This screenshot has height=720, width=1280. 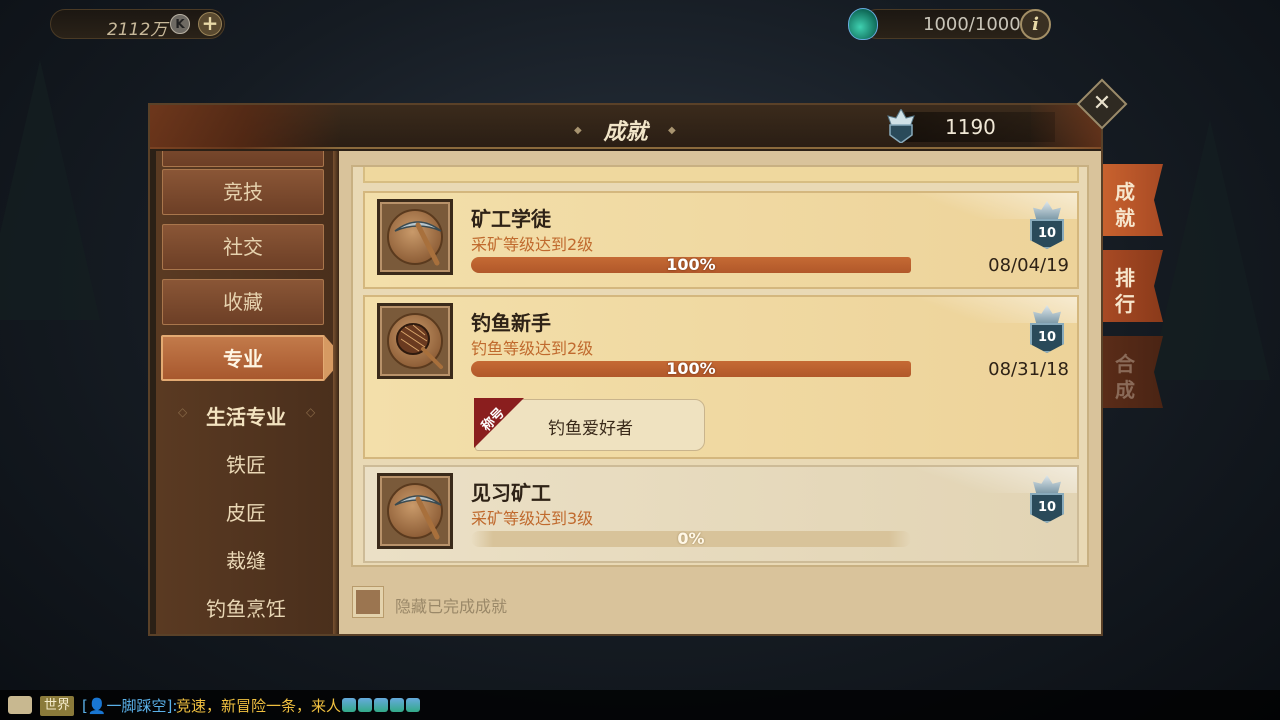 I want to click on completion-date: 08/31/18, so click(x=1028, y=369).